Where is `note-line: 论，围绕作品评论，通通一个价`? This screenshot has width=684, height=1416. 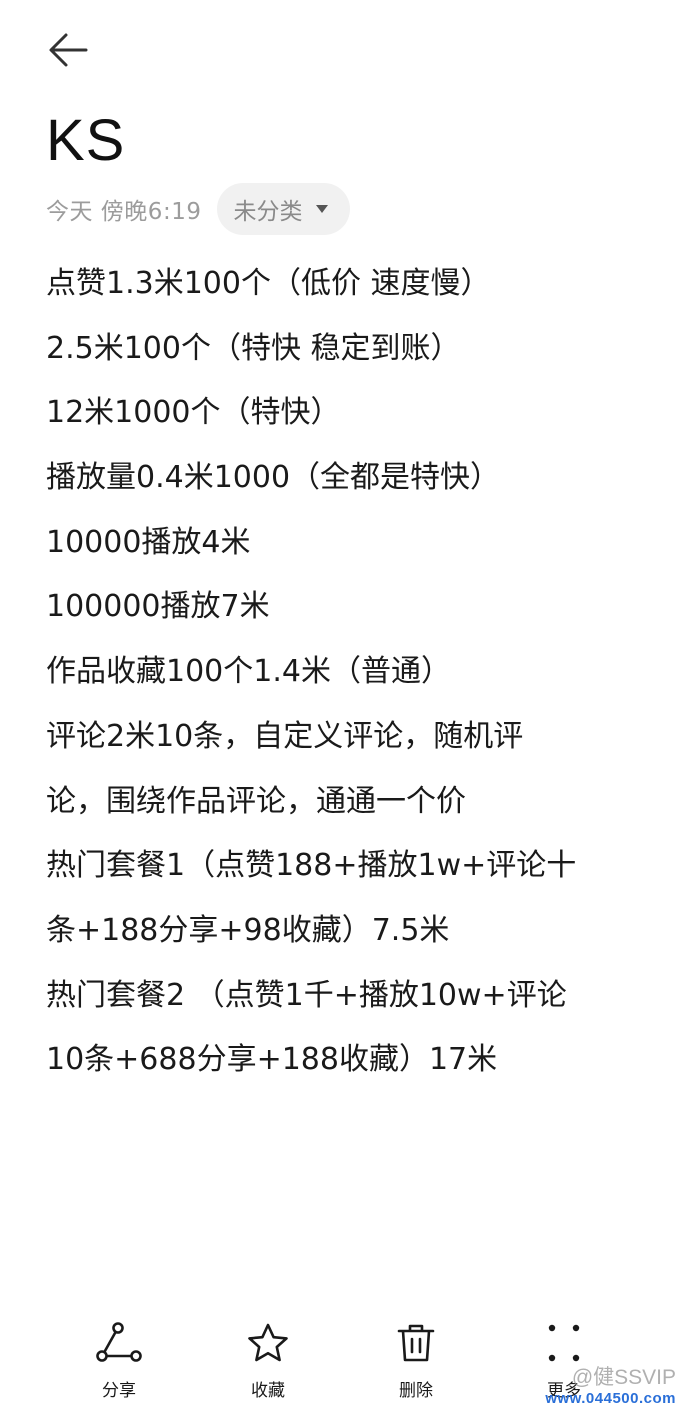
note-line: 论，围绕作品评论，通通一个价 is located at coordinates (256, 801).